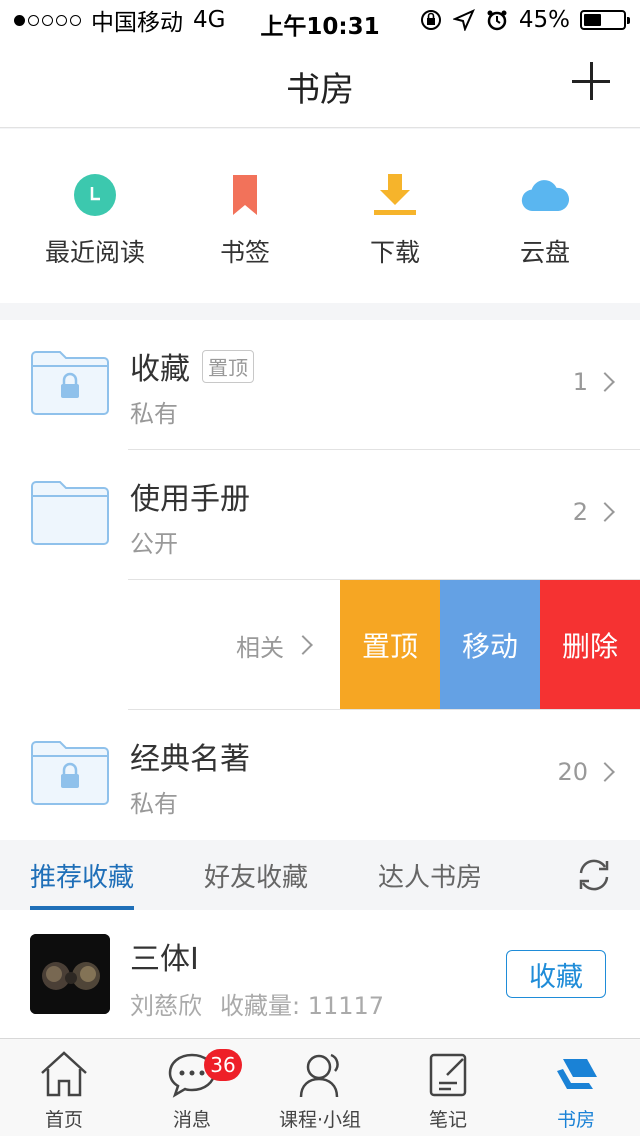 The height and width of the screenshot is (1136, 640). Describe the element at coordinates (490, 645) in the screenshot. I see `move-button: 移动` at that location.